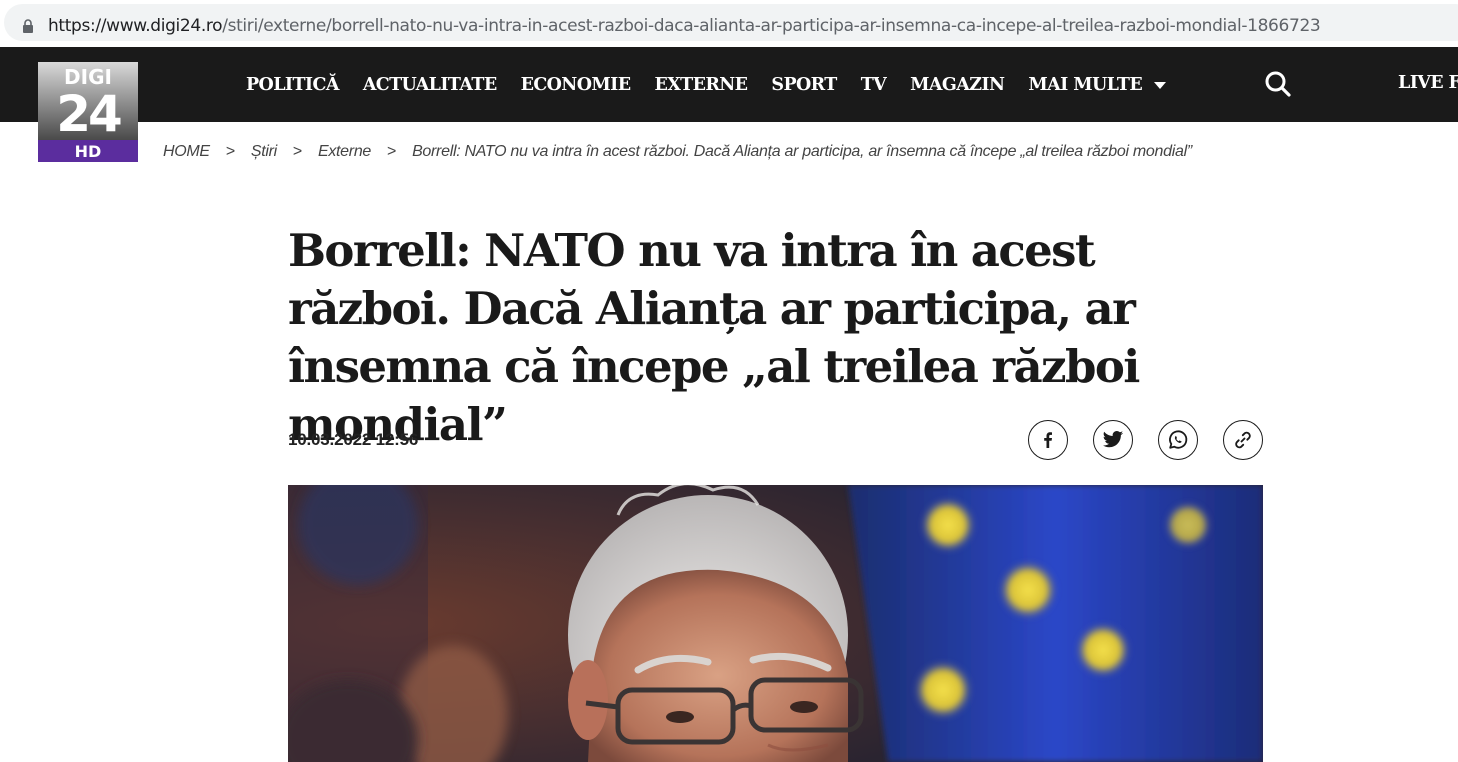  What do you see at coordinates (353, 439) in the screenshot?
I see `publish-date: 10.03.2022 12:56` at bounding box center [353, 439].